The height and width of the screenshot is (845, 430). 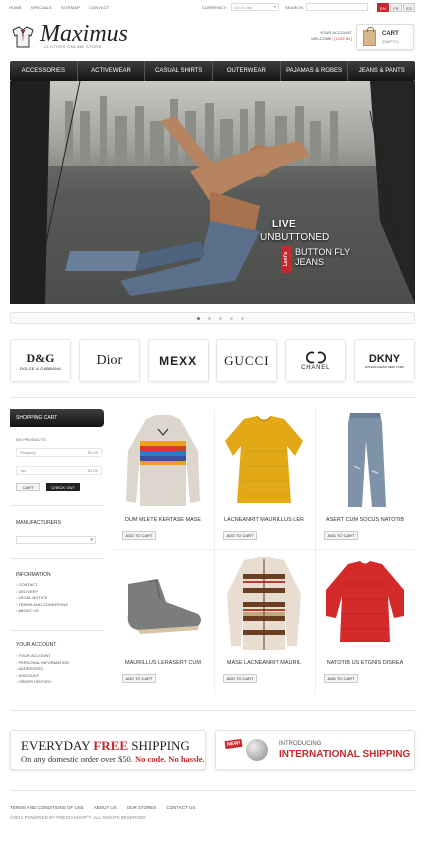 What do you see at coordinates (42, 611) in the screenshot?
I see `info-link-about: About us` at bounding box center [42, 611].